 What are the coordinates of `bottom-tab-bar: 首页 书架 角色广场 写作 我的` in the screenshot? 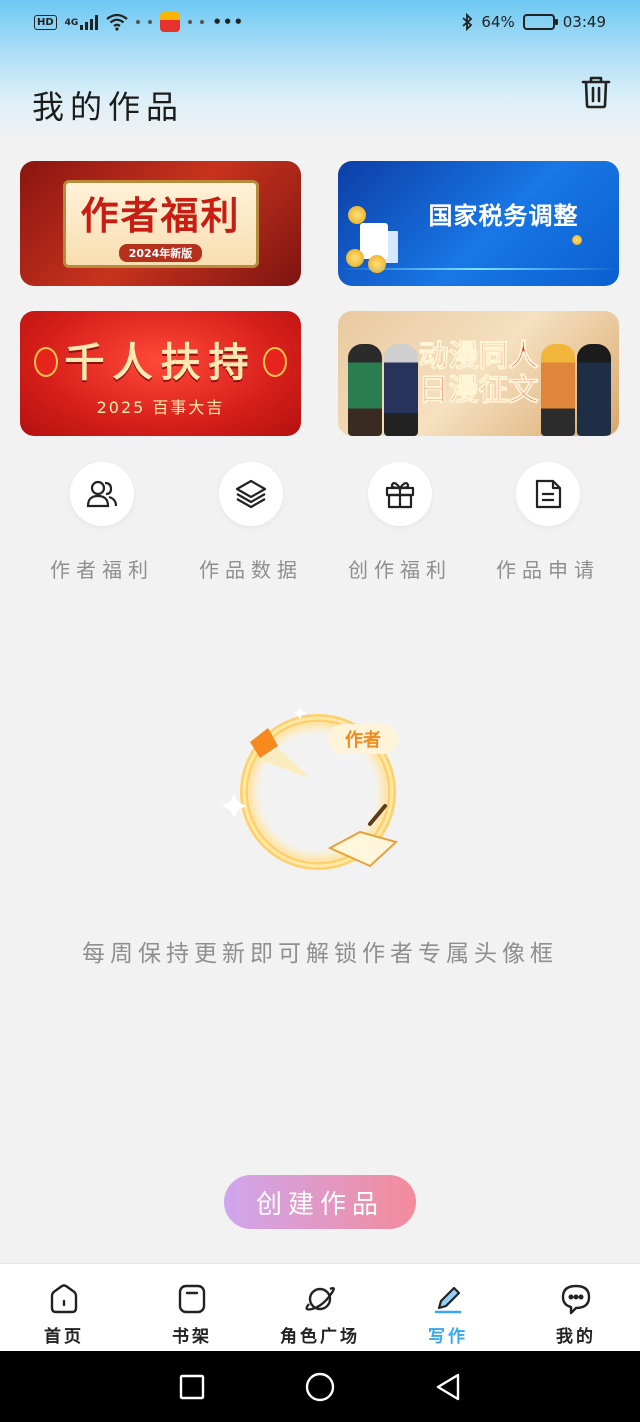 It's located at (320, 1307).